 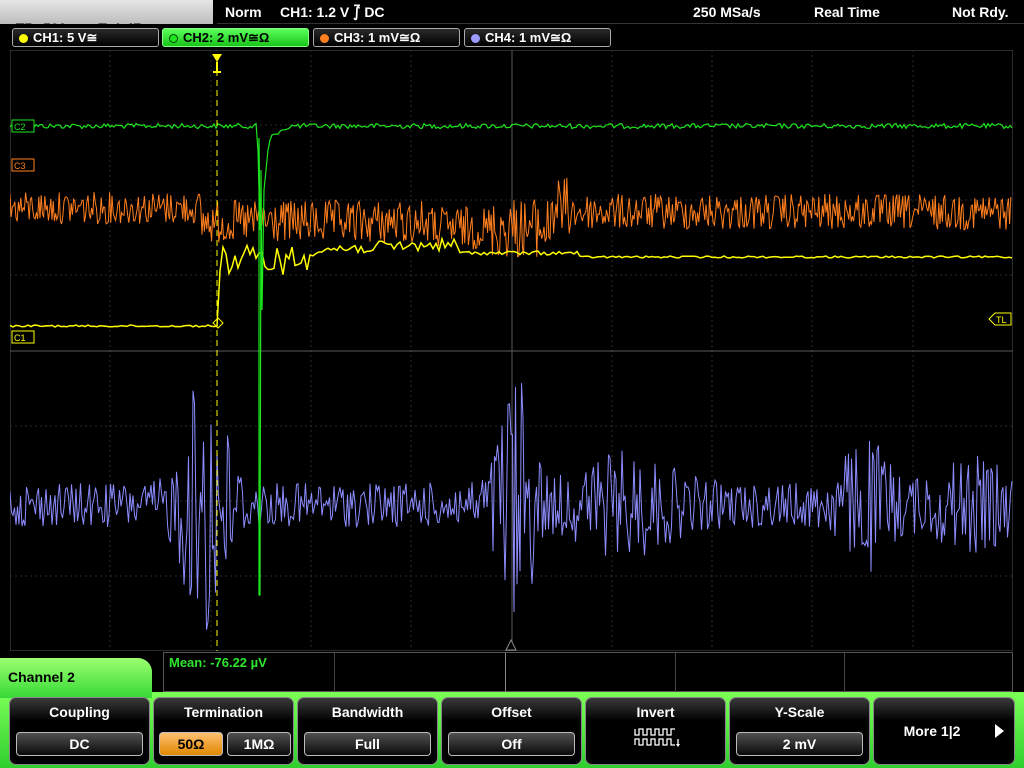 I want to click on more-softkey: More 1|2, so click(x=944, y=731).